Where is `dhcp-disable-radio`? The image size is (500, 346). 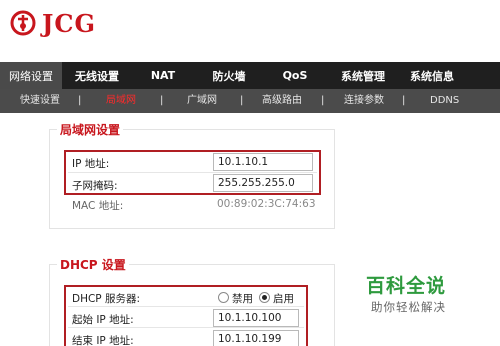 dhcp-disable-radio is located at coordinates (223, 297).